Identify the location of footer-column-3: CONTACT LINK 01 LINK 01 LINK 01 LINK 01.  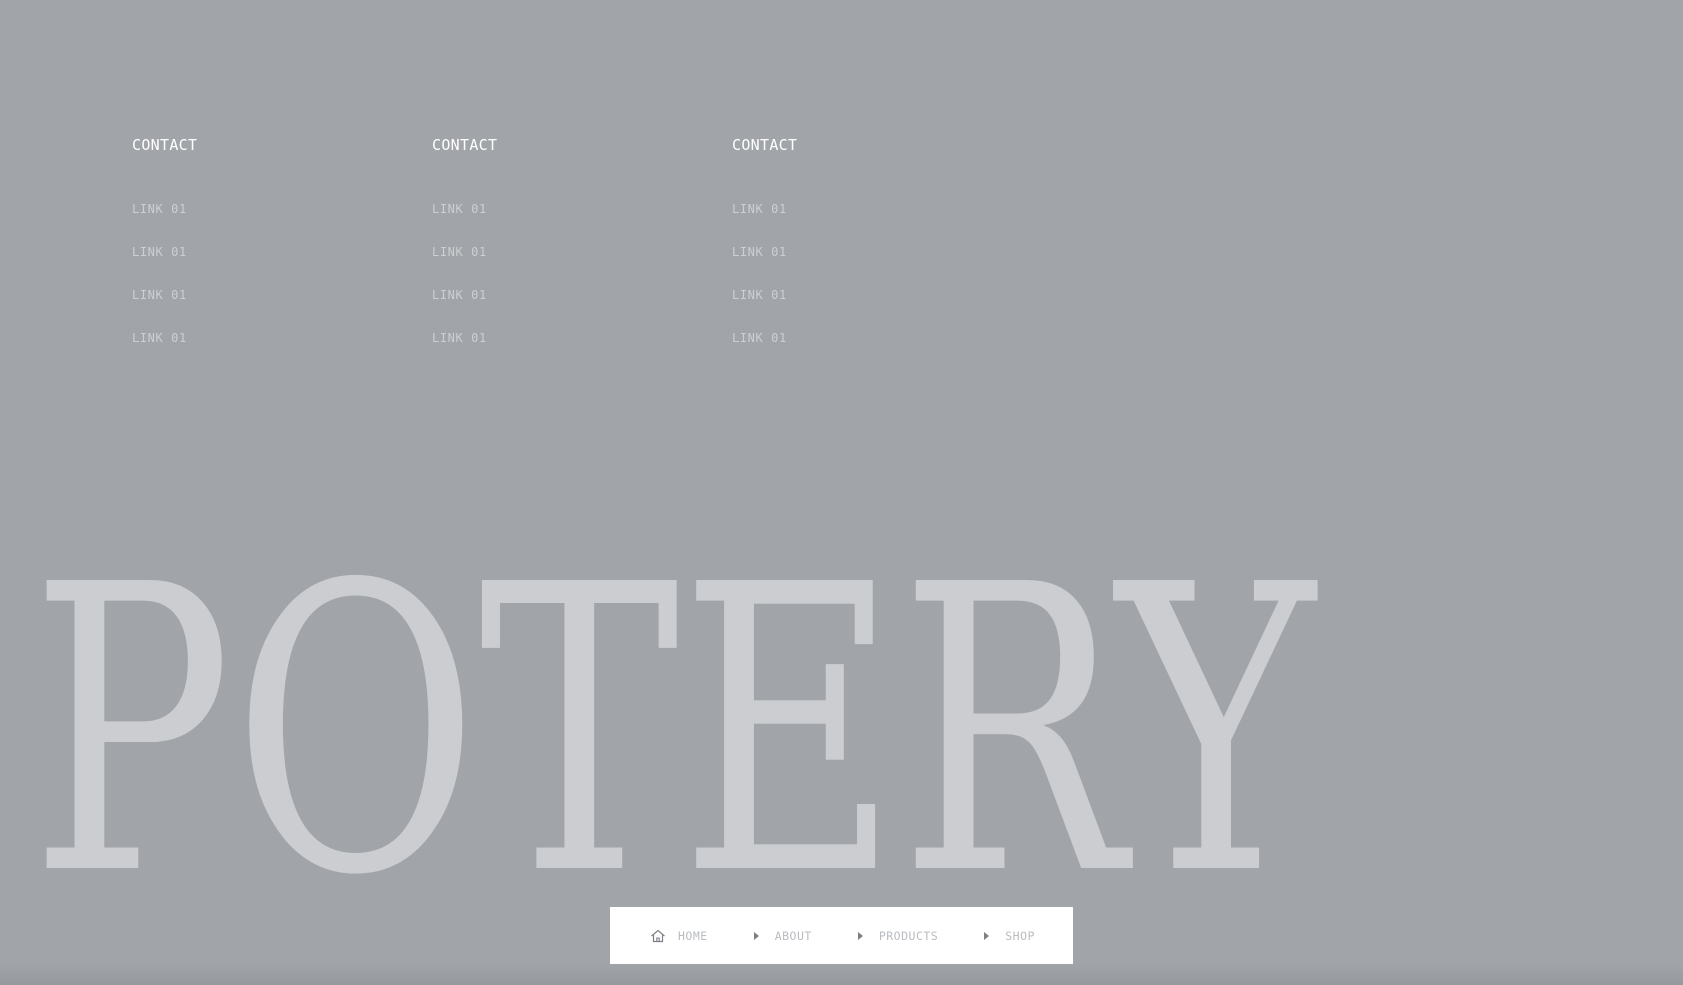
(882, 250).